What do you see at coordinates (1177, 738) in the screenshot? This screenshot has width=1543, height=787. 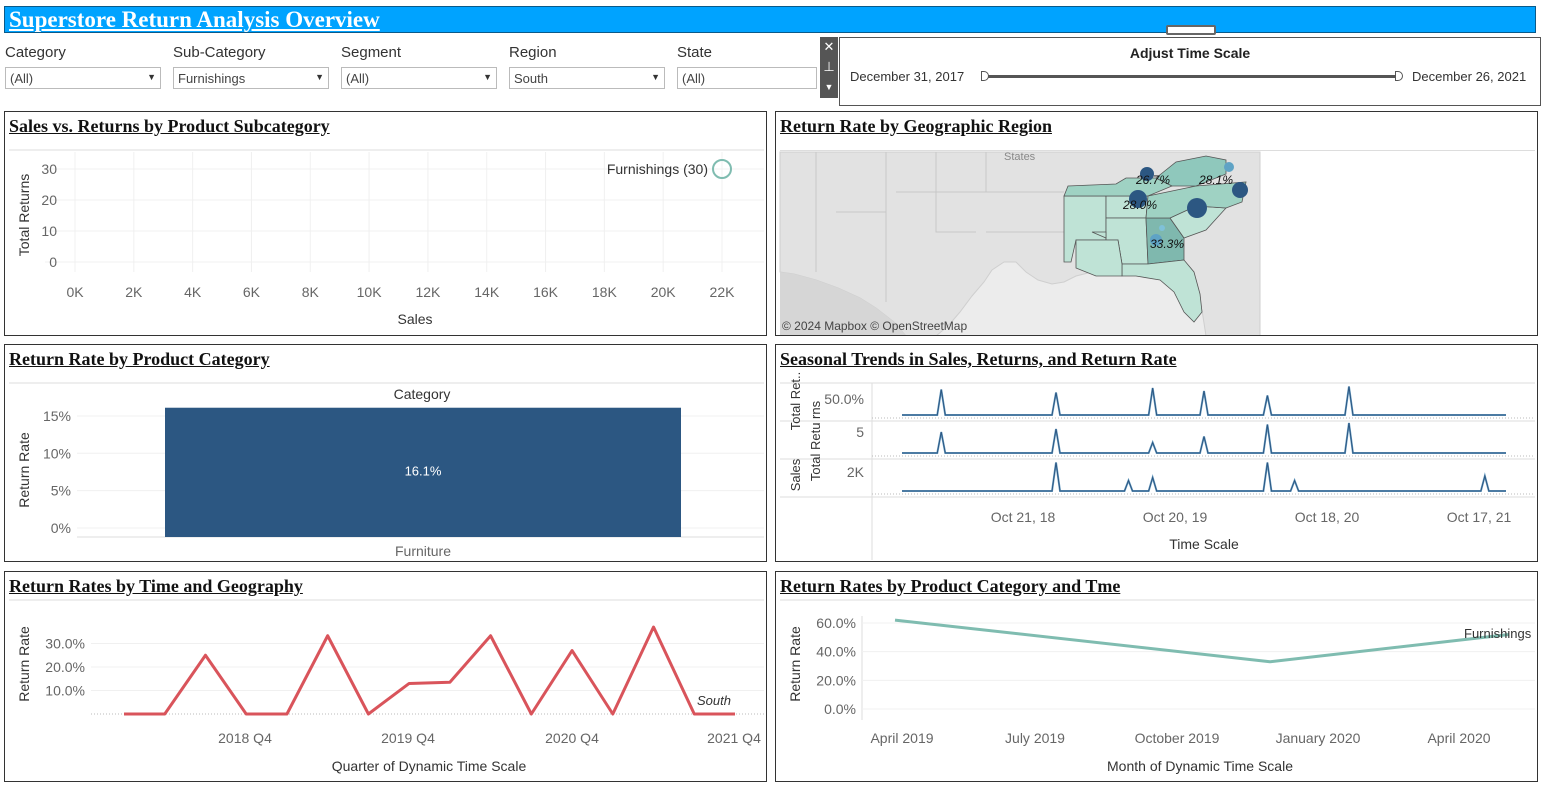 I see `x-tick-label: October 2019` at bounding box center [1177, 738].